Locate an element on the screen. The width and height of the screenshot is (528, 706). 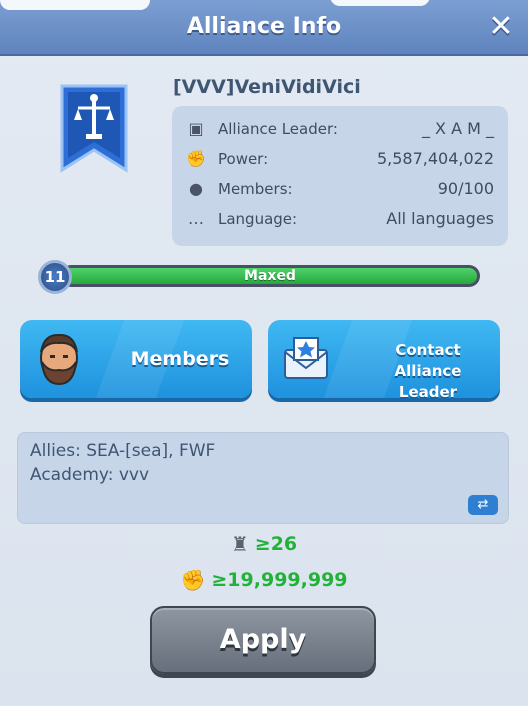
contact-label-line1: Contact Alliance is located at coordinates (428, 360).